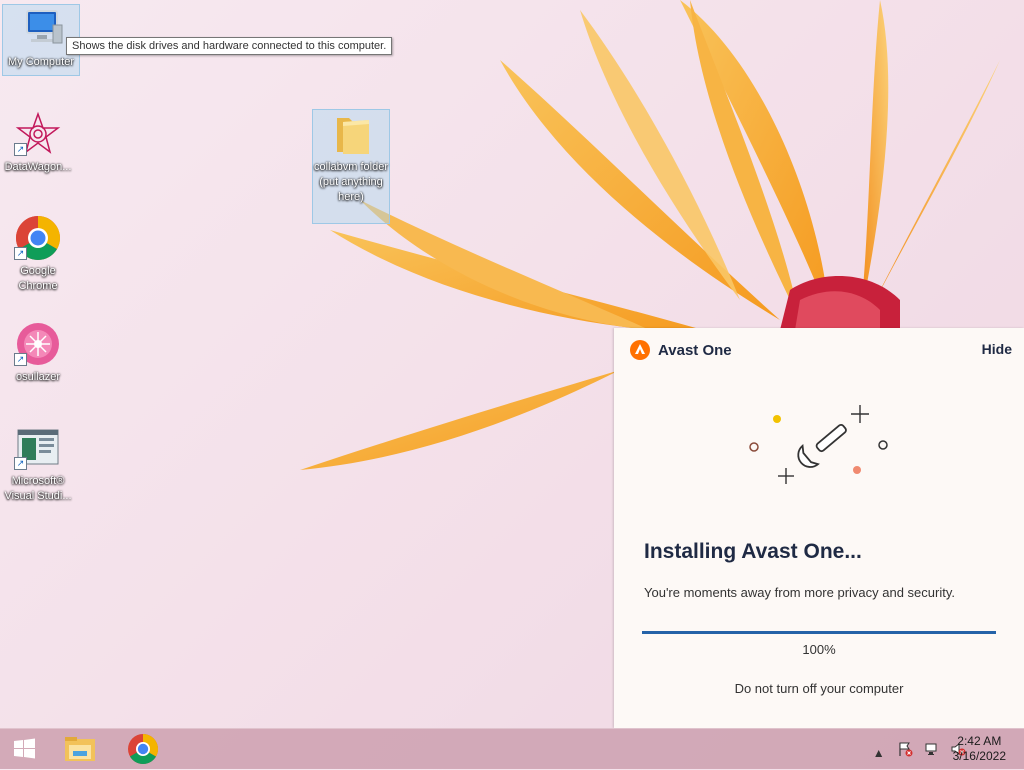  I want to click on chrome-icon: ↗, so click(38, 238).